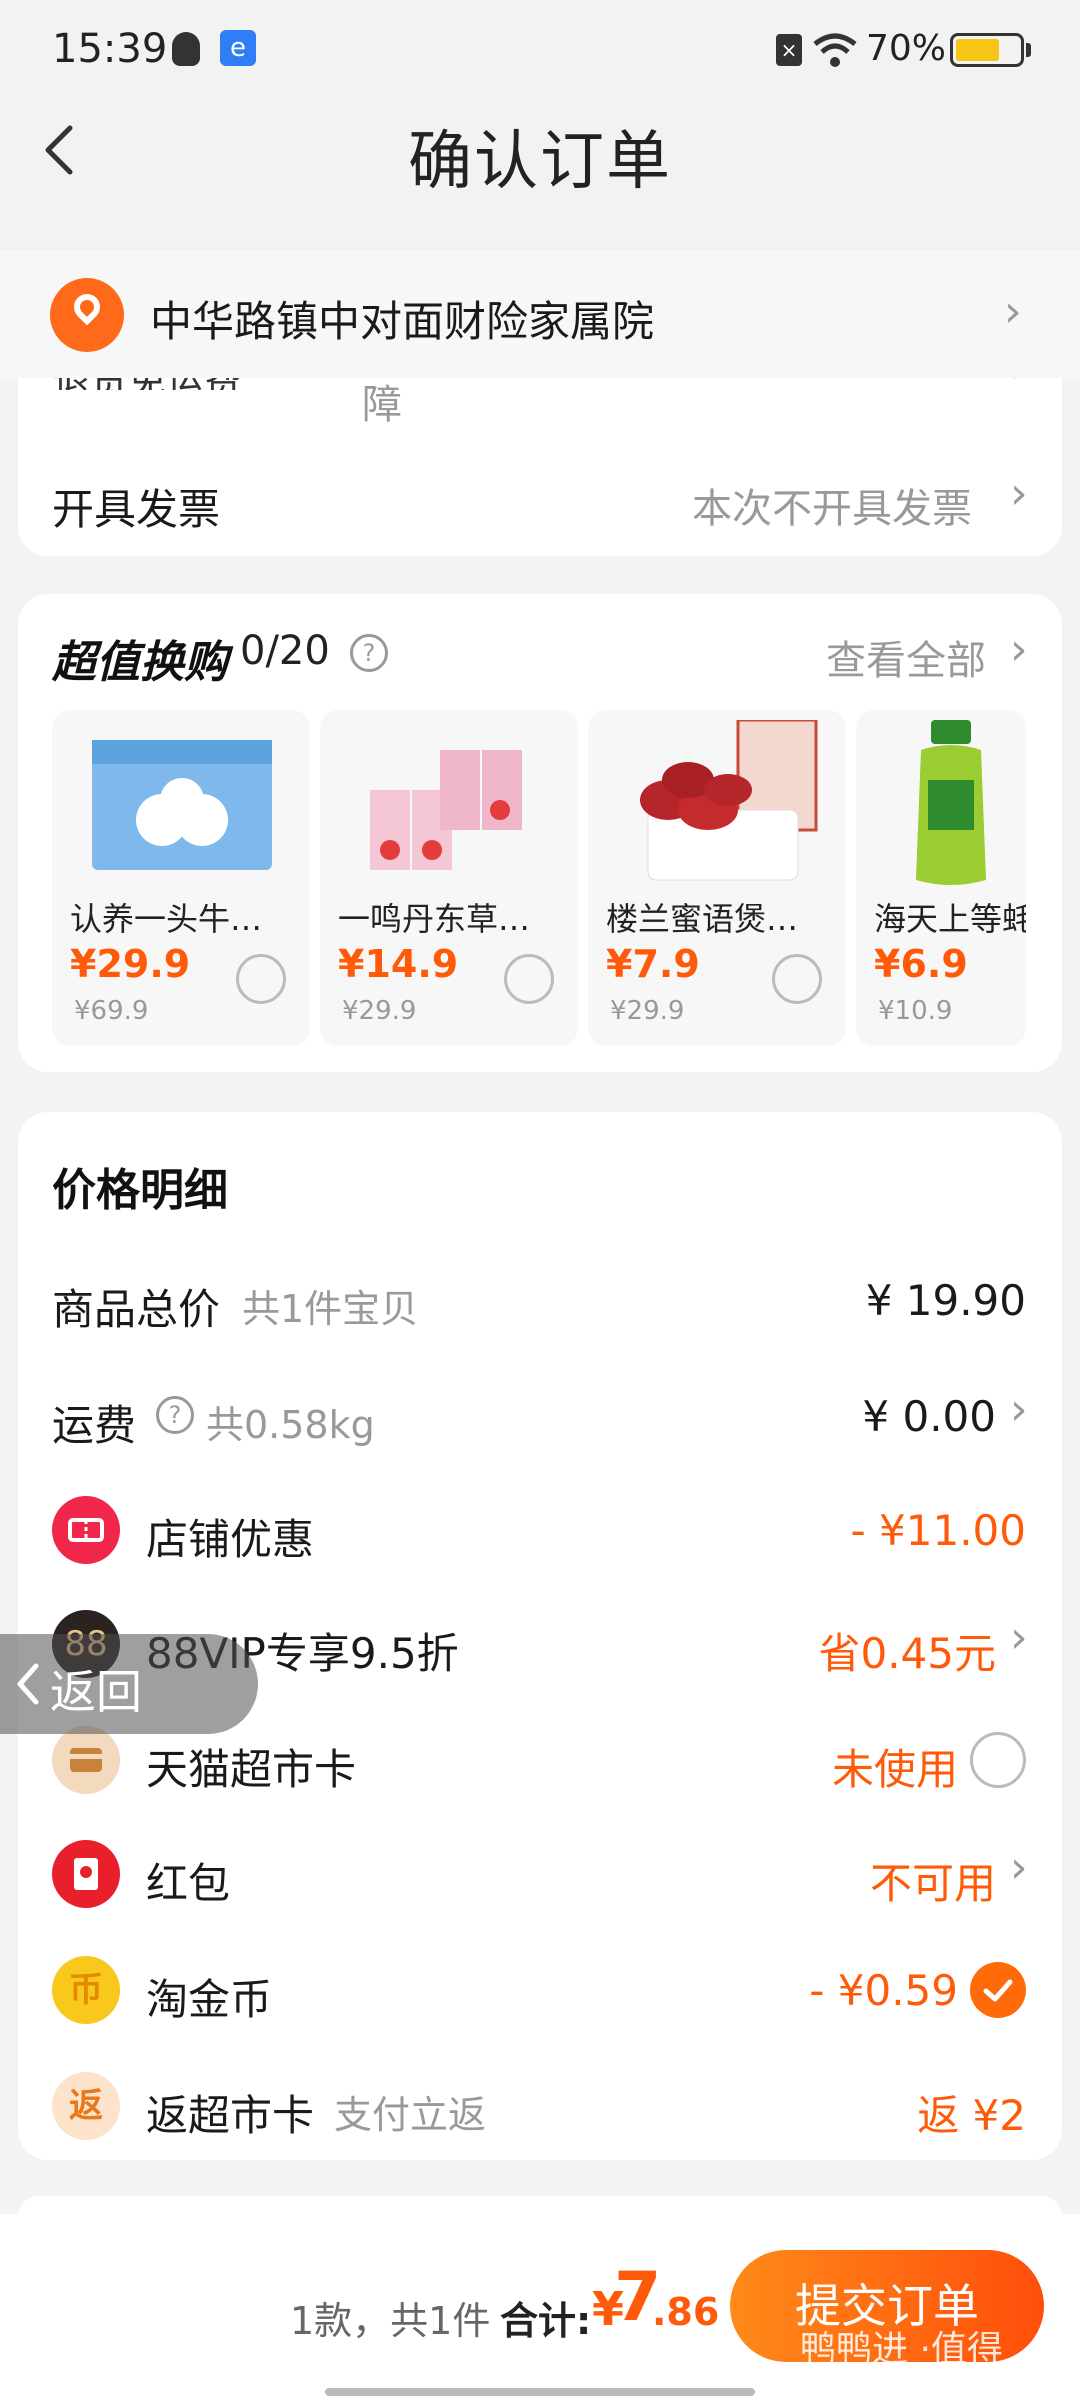  I want to click on supermarket-card-icon, so click(86, 1760).